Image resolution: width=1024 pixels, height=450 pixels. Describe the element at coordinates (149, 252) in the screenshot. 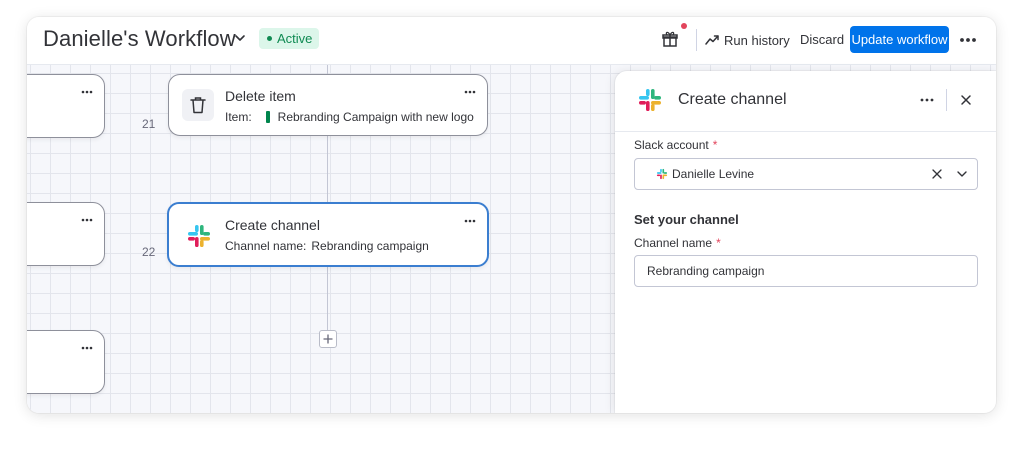

I see `row-number: 22` at that location.